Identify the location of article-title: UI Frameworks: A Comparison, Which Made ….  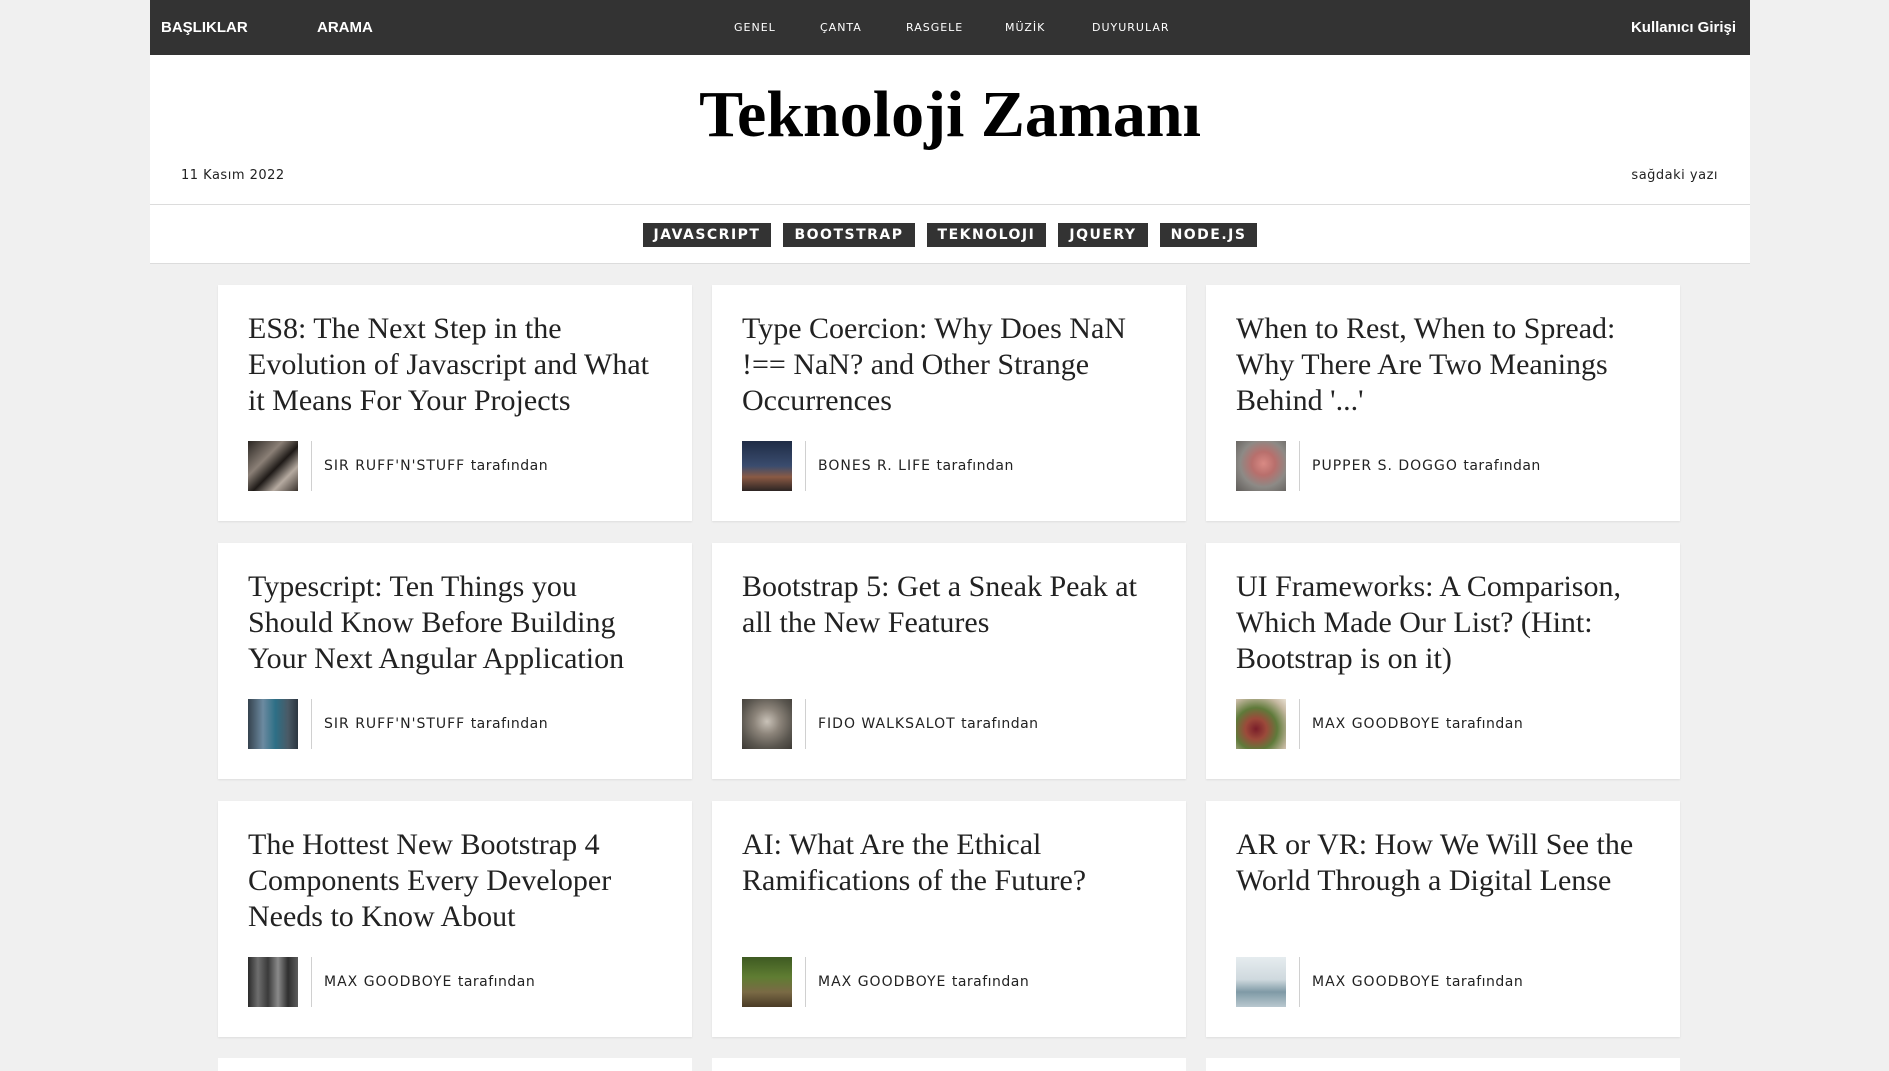
(1444, 623).